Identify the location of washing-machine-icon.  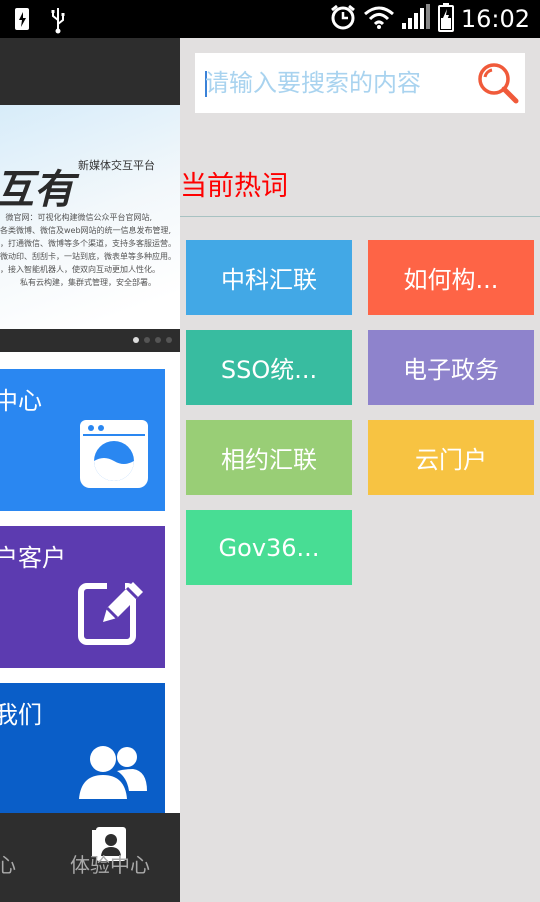
(114, 456).